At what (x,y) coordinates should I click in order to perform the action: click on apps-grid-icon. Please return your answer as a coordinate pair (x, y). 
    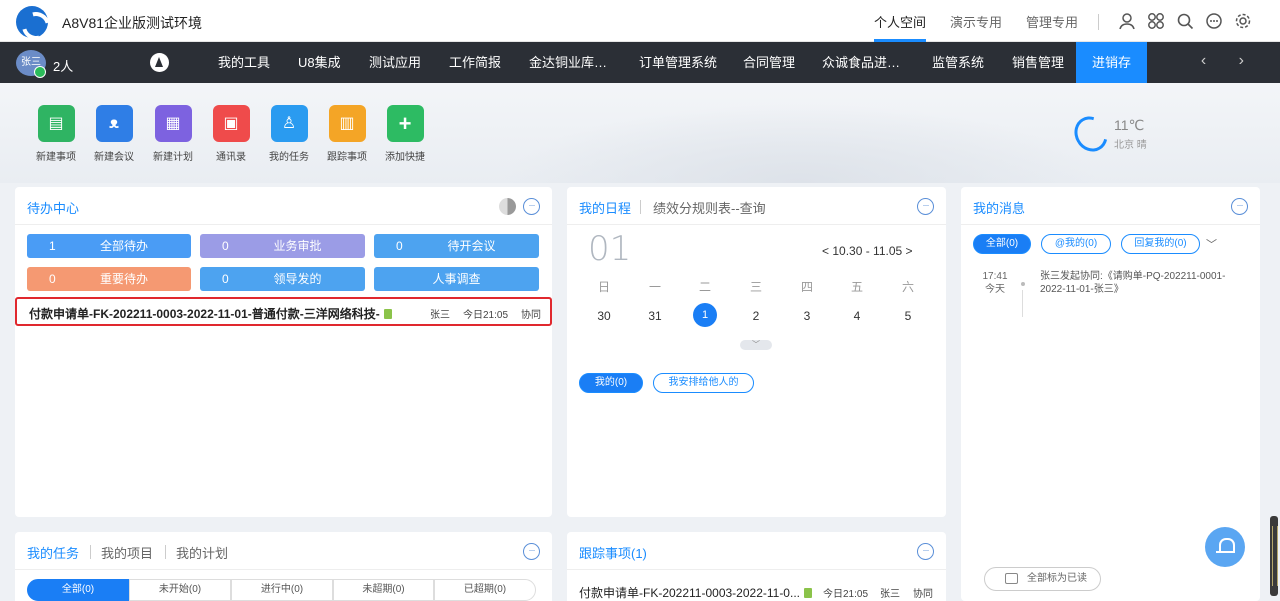
    Looking at the image, I should click on (1156, 21).